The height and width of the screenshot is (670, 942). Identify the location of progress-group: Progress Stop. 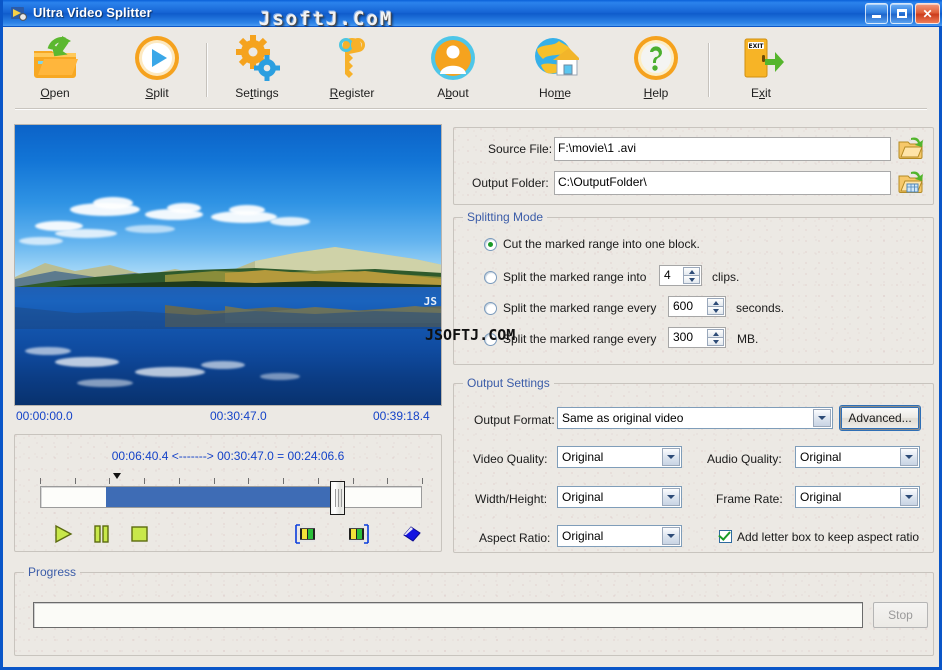
(474, 610).